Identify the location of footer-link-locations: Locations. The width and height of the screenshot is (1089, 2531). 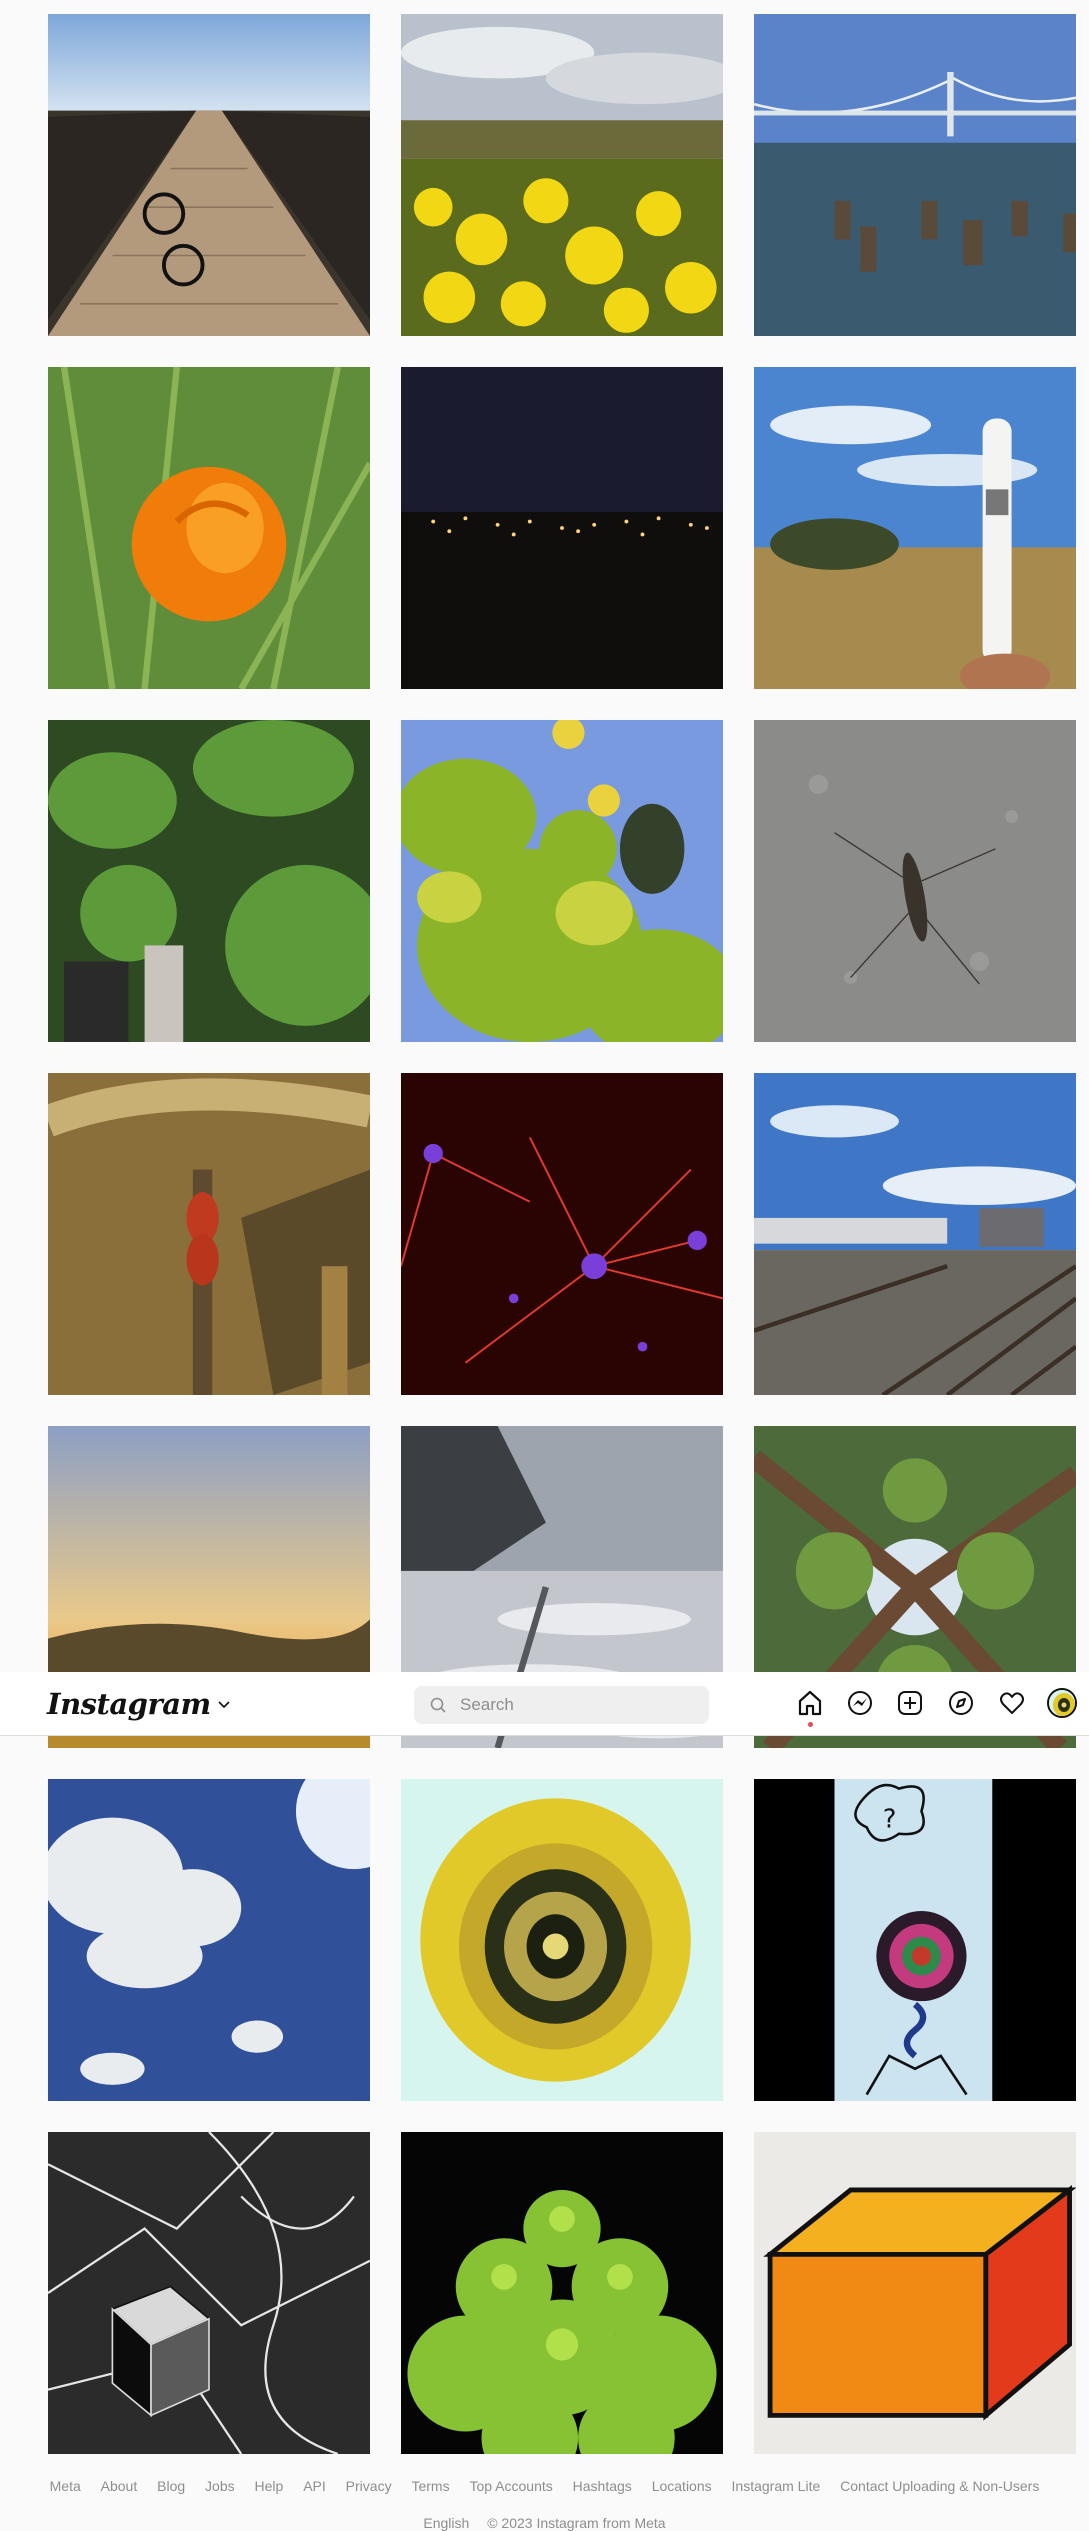
(682, 2486).